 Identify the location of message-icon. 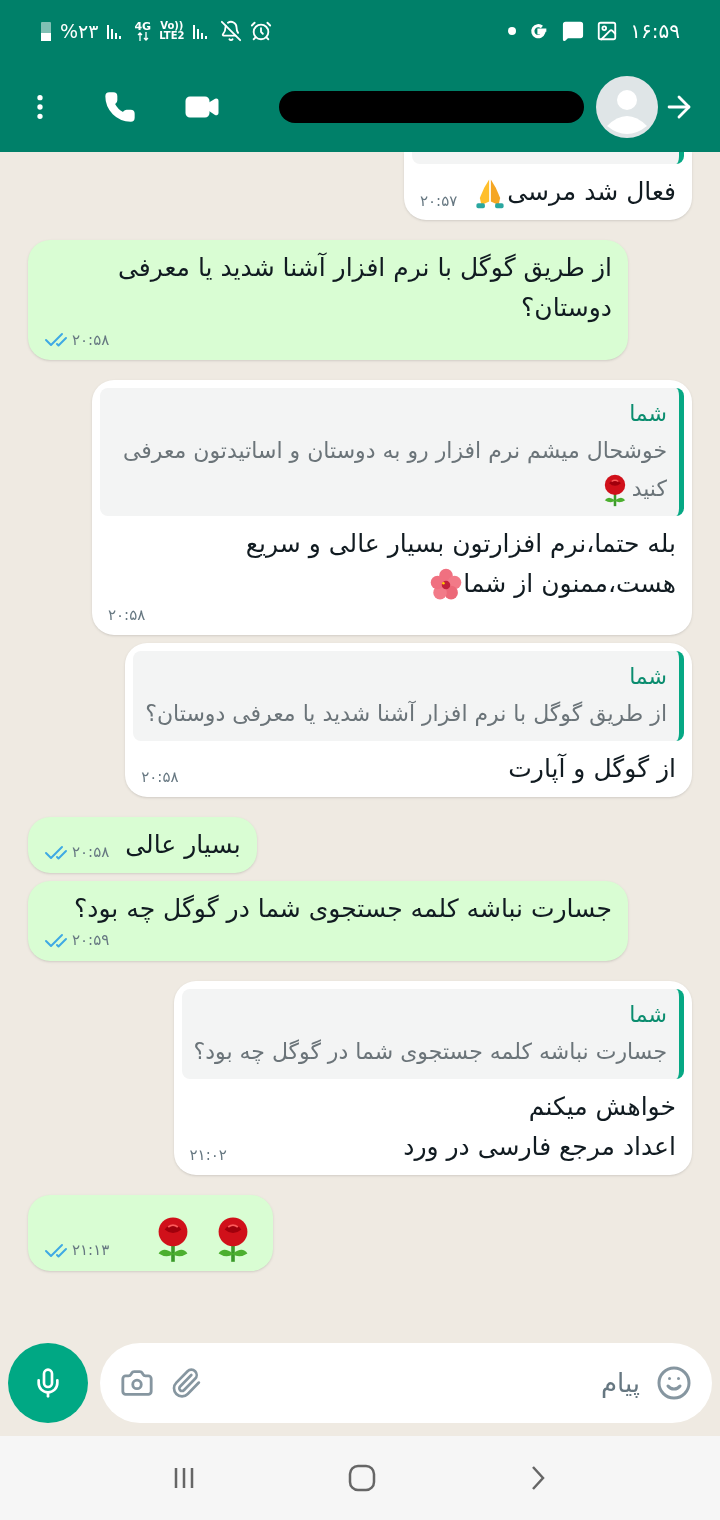
(573, 31).